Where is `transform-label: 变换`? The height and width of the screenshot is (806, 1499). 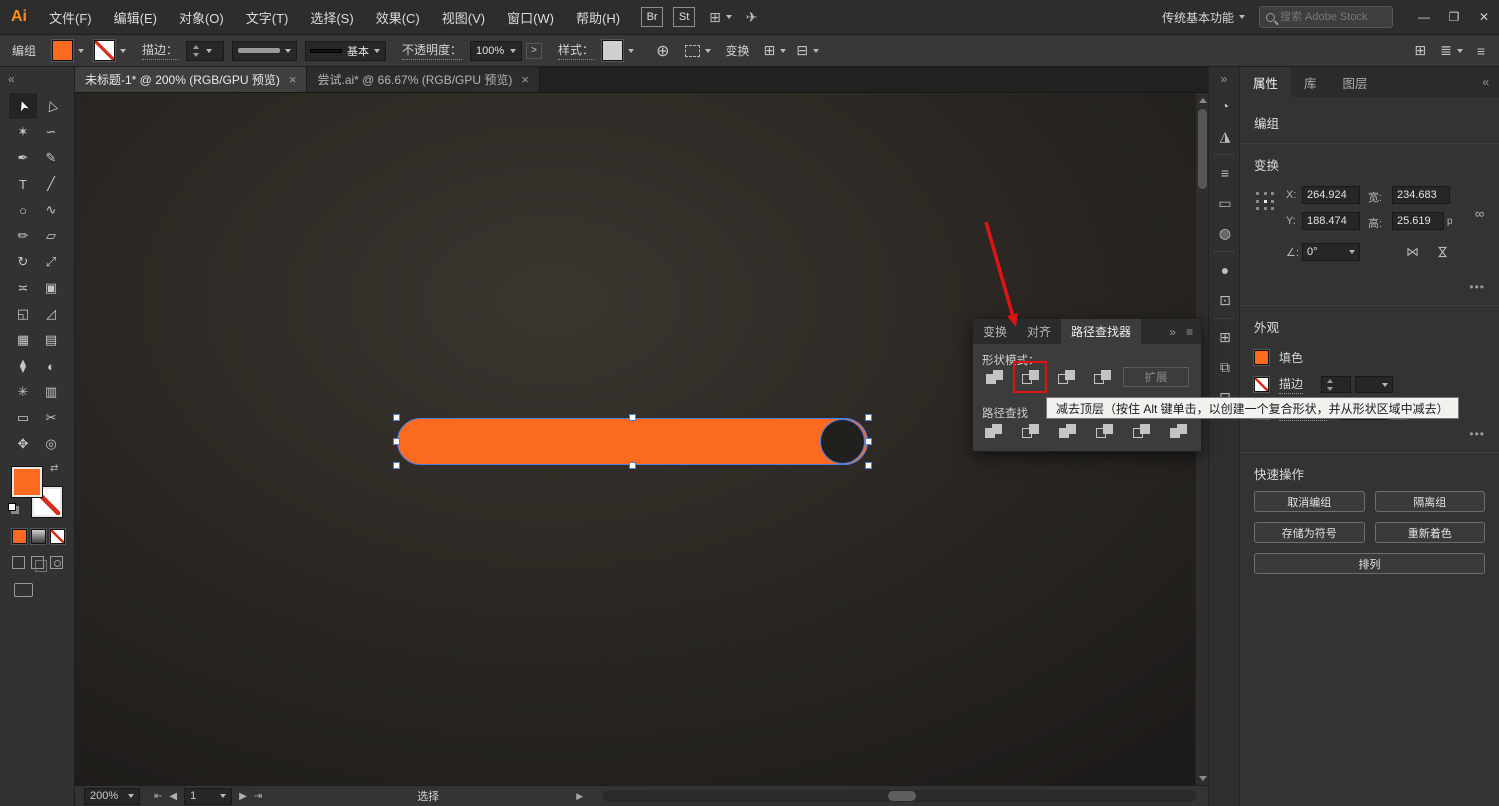 transform-label: 变换 is located at coordinates (737, 50).